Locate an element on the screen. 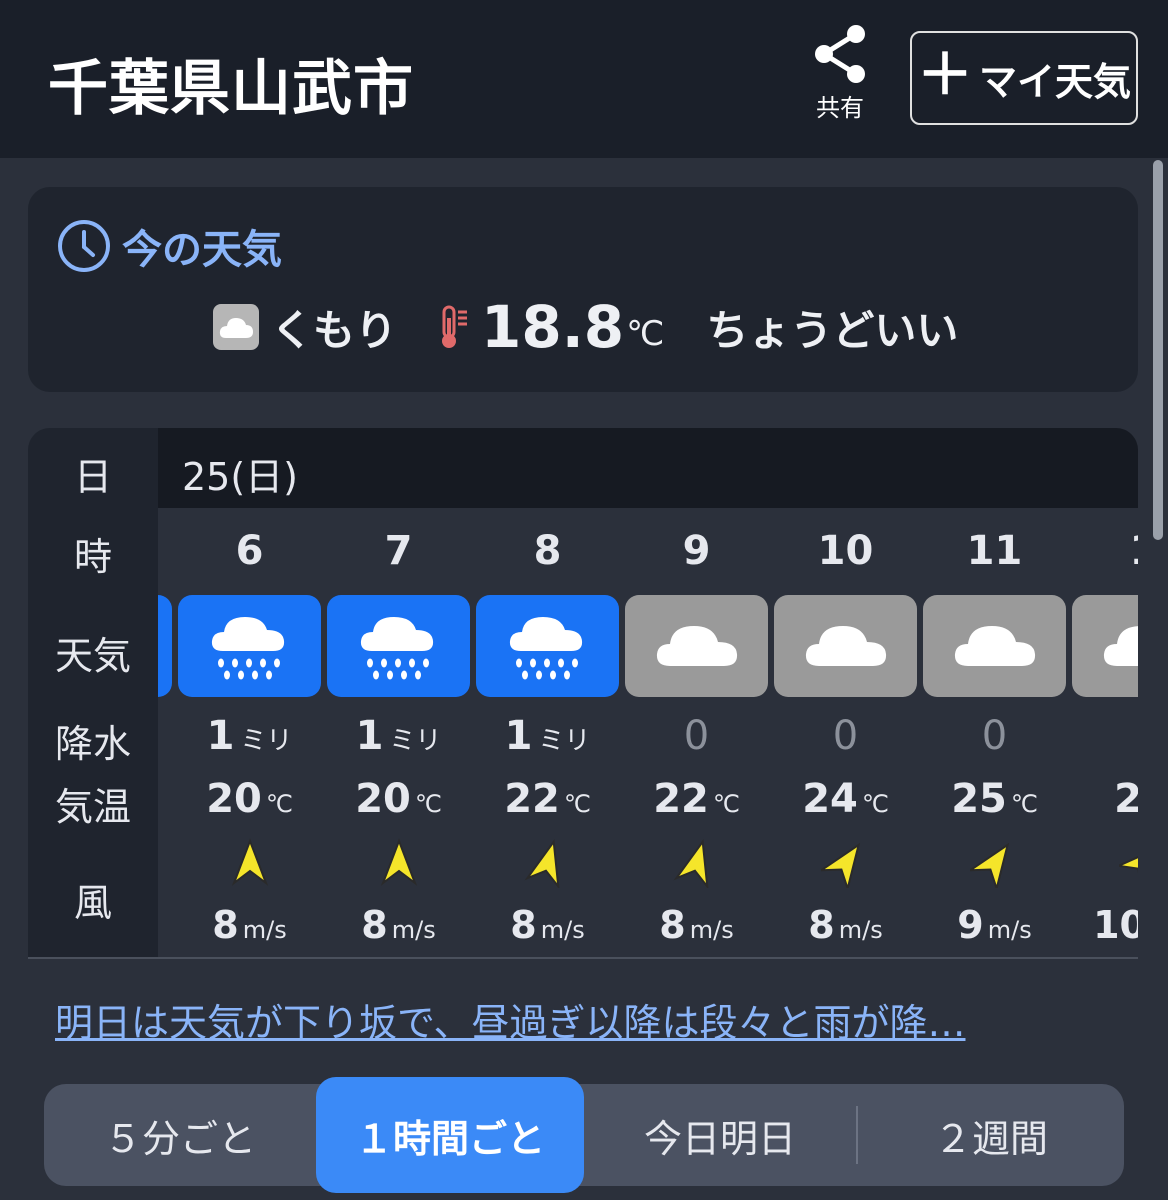 The image size is (1168, 1200). hour-column: 9 0 22 ℃ 8 m/s is located at coordinates (696, 733).